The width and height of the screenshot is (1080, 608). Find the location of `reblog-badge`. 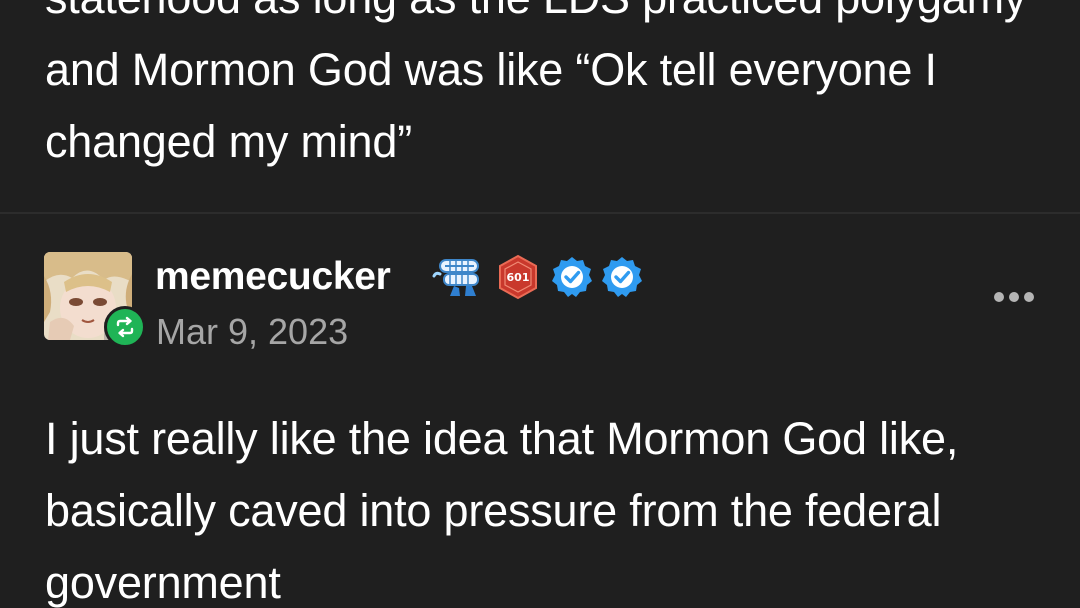

reblog-badge is located at coordinates (125, 327).